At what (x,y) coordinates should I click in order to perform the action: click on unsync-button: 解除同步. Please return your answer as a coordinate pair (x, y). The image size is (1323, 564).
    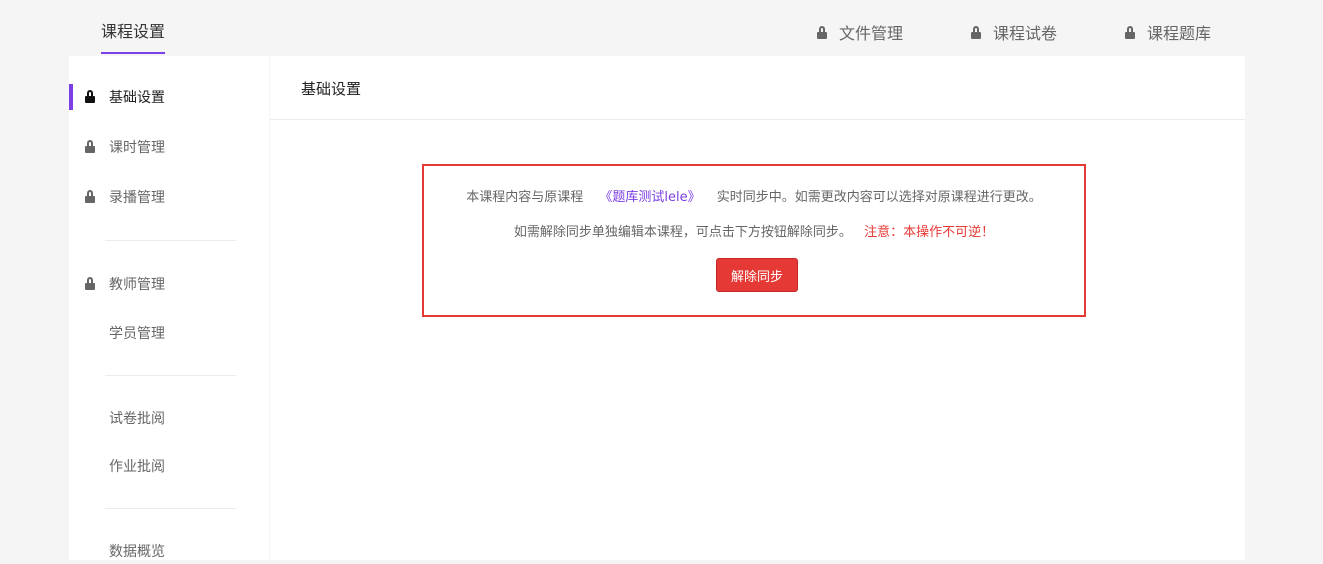
    Looking at the image, I should click on (757, 275).